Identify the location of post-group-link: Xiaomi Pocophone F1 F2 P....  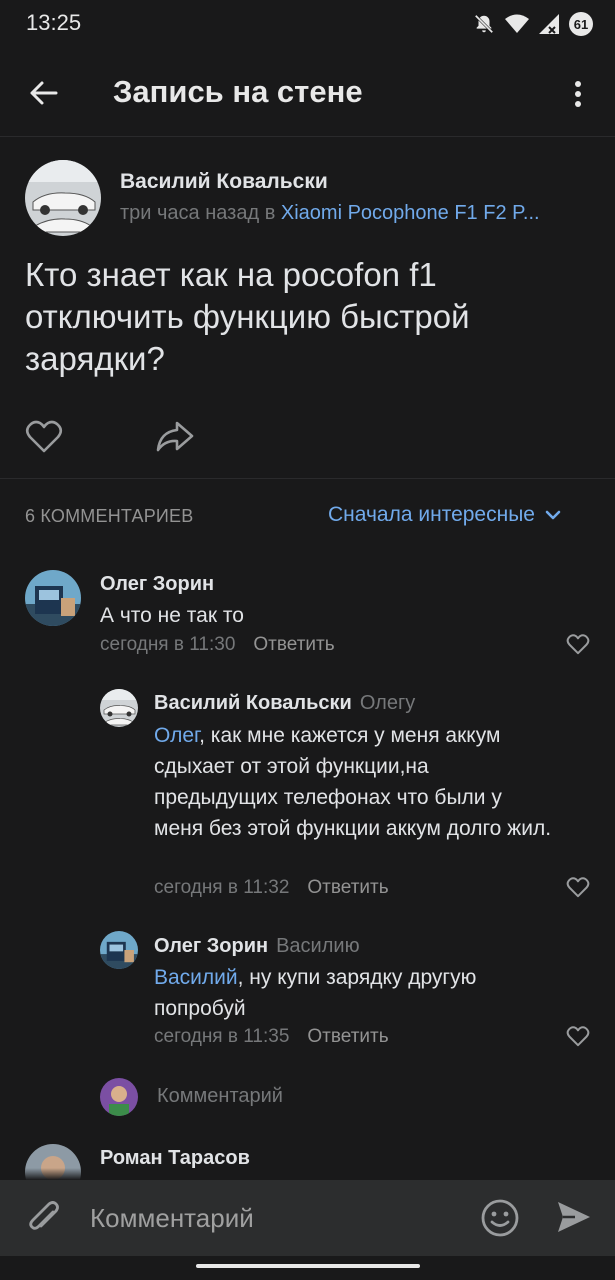
(410, 213).